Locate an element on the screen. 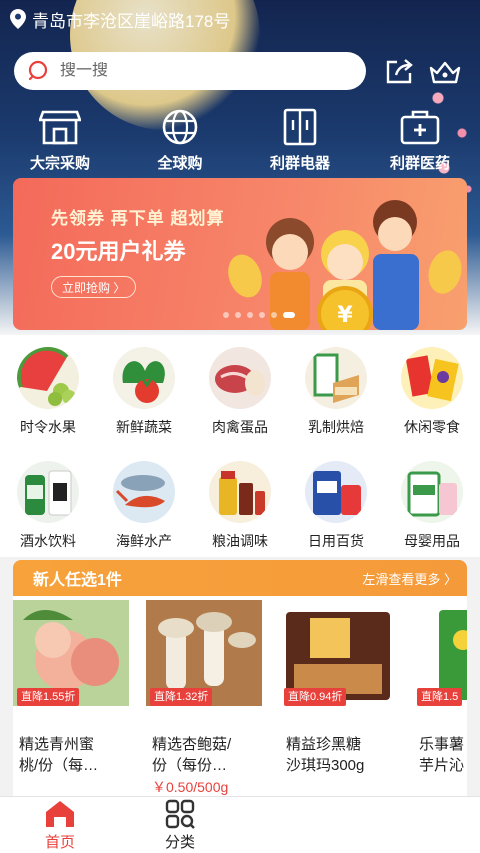 This screenshot has width=480, height=853. category-grain-oil: 粮油调味 is located at coordinates (240, 506).